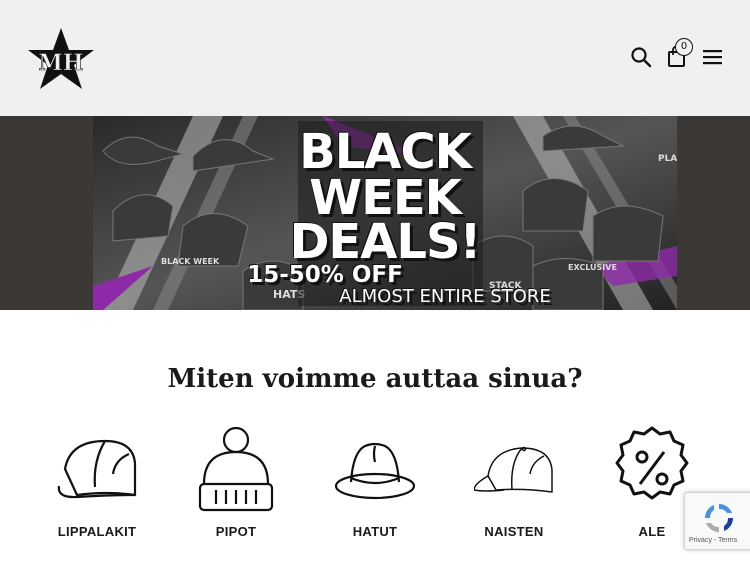 Image resolution: width=750 pixels, height=563 pixels. I want to click on beanie-icon, so click(236, 469).